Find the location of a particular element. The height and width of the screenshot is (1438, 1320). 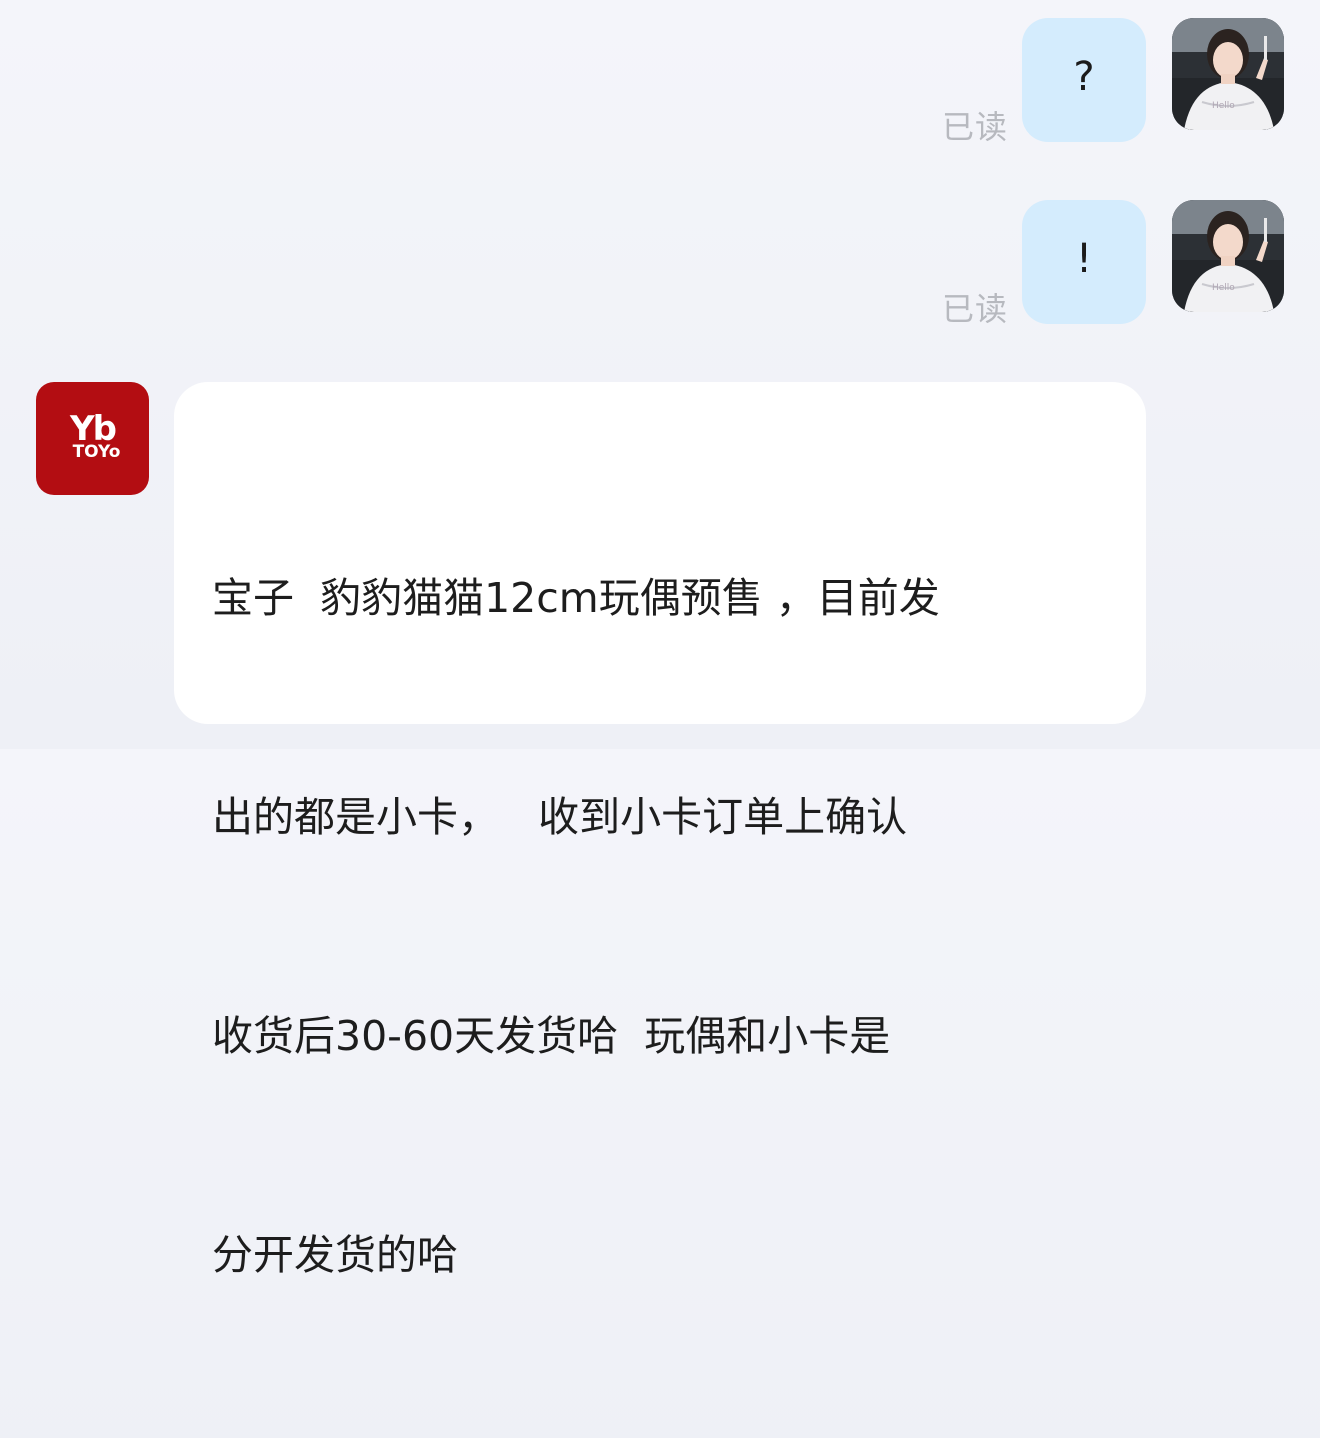

message-row-outgoing: 已读 ! Hello is located at coordinates (1113, 265).